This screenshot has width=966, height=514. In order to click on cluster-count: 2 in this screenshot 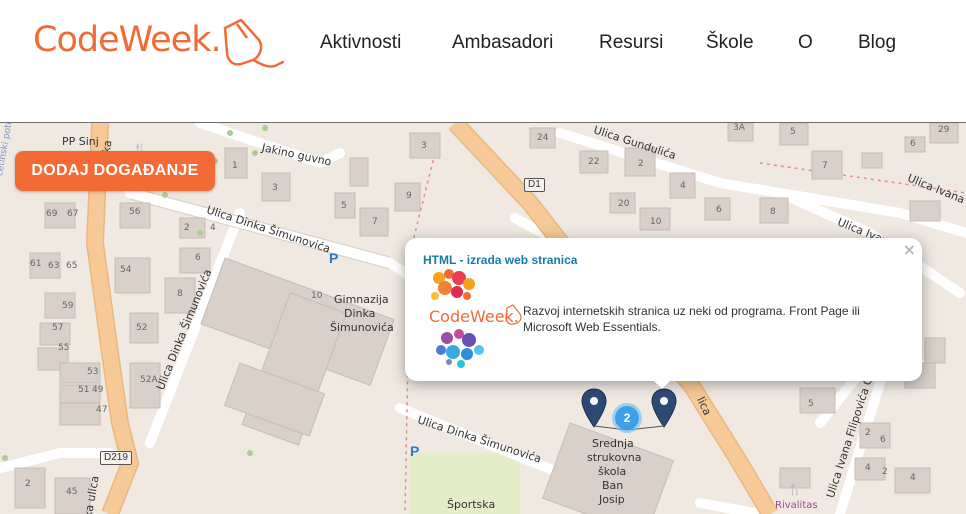, I will do `click(627, 418)`.